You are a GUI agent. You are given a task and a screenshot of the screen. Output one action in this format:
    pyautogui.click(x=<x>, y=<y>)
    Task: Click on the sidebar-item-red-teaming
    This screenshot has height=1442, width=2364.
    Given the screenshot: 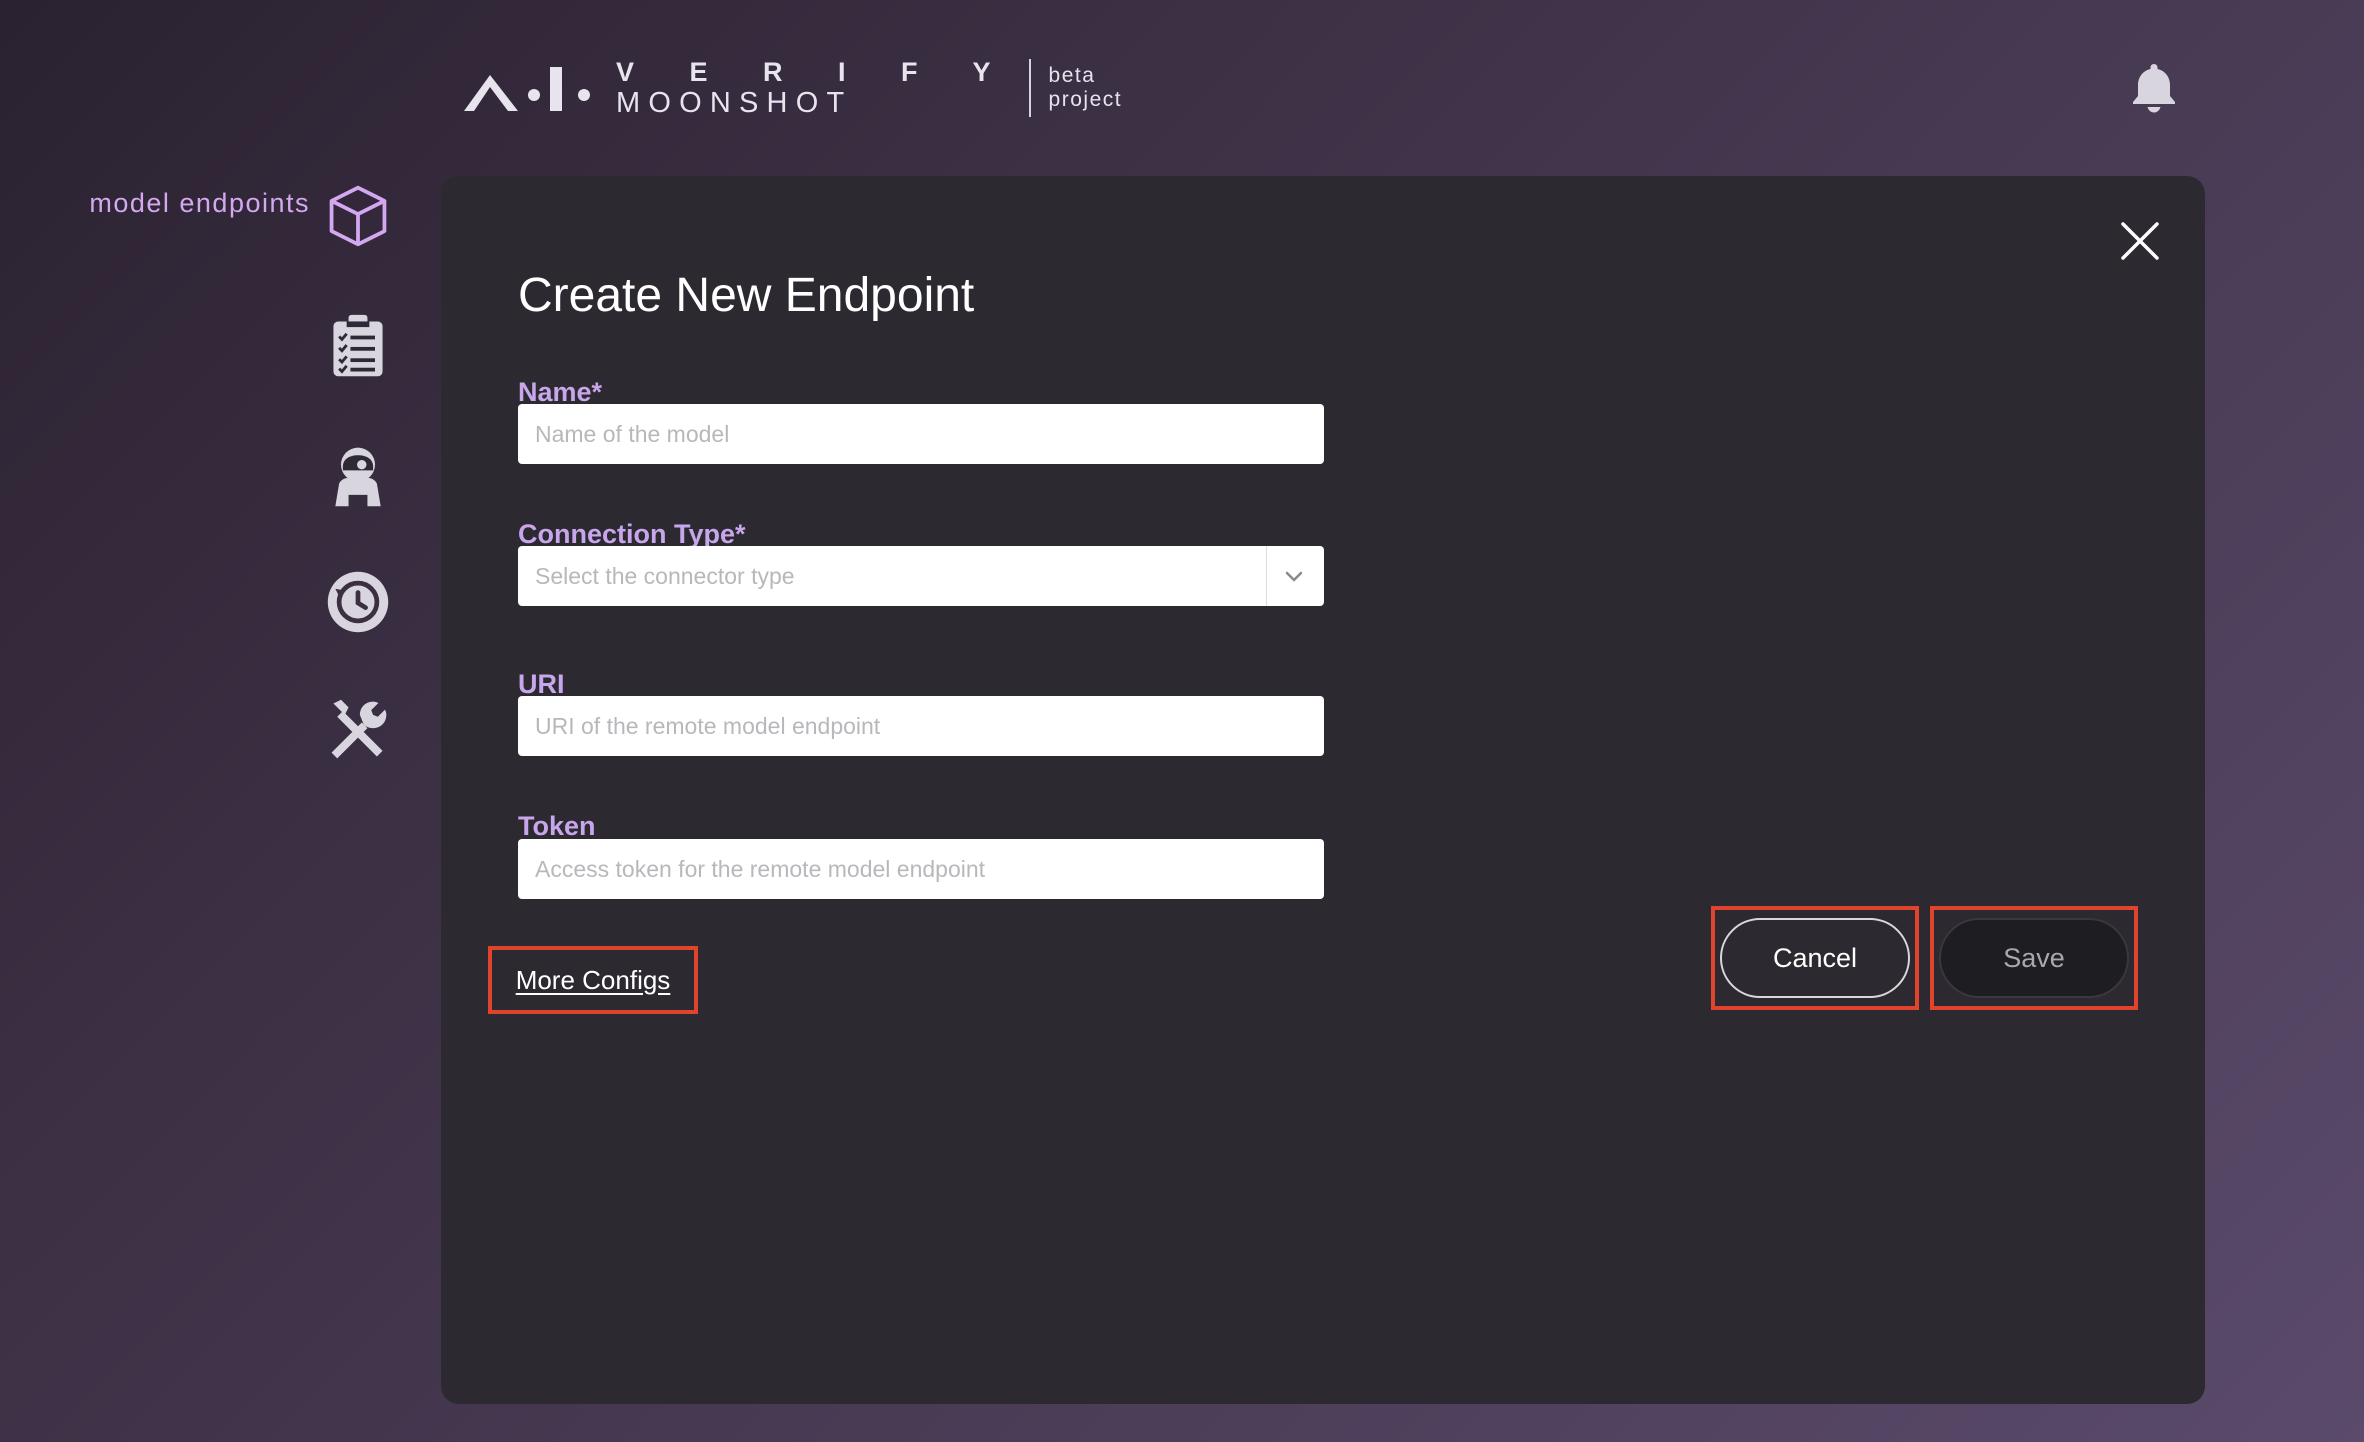 What is the action you would take?
    pyautogui.click(x=358, y=476)
    